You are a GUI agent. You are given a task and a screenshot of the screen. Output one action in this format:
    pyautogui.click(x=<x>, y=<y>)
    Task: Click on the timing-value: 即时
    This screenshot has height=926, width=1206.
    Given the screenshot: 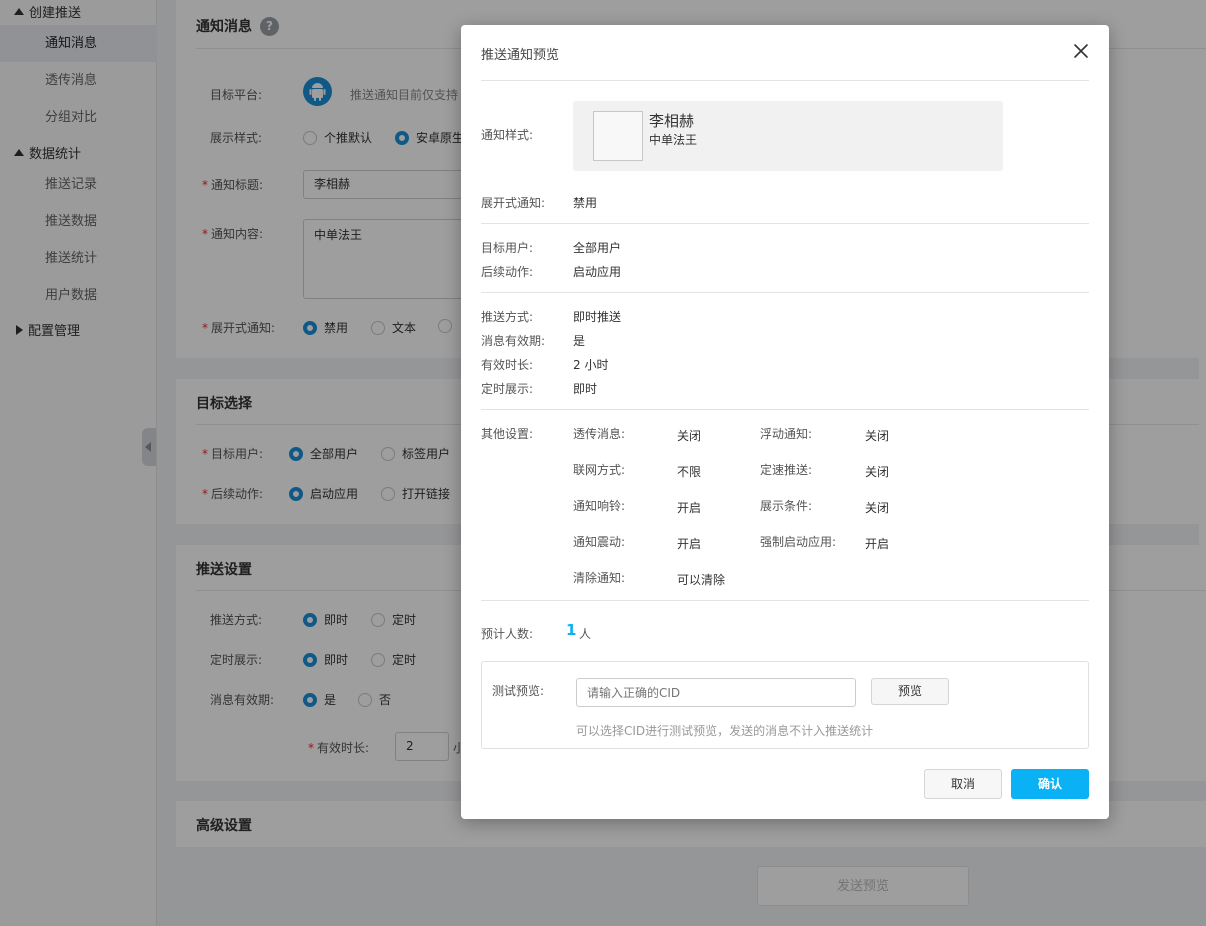 What is the action you would take?
    pyautogui.click(x=585, y=389)
    